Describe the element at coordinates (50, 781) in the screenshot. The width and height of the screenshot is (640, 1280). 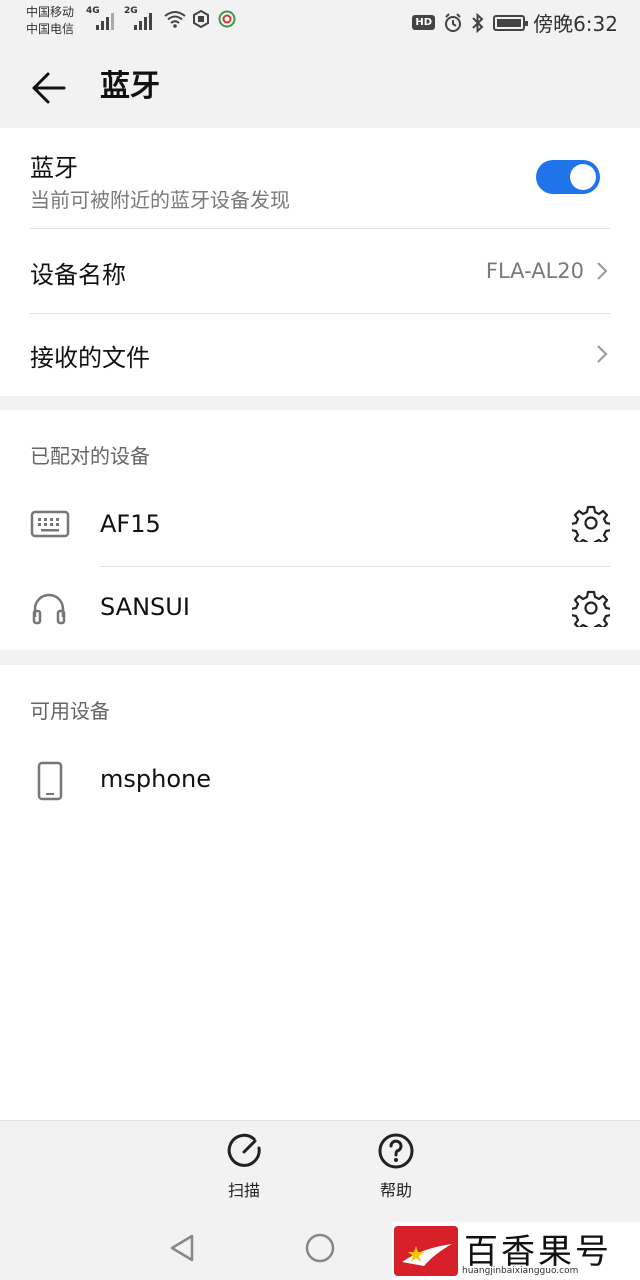
I see `phone-icon` at that location.